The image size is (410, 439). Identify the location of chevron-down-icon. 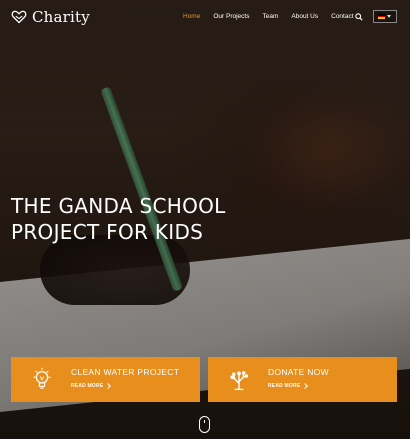
(389, 16).